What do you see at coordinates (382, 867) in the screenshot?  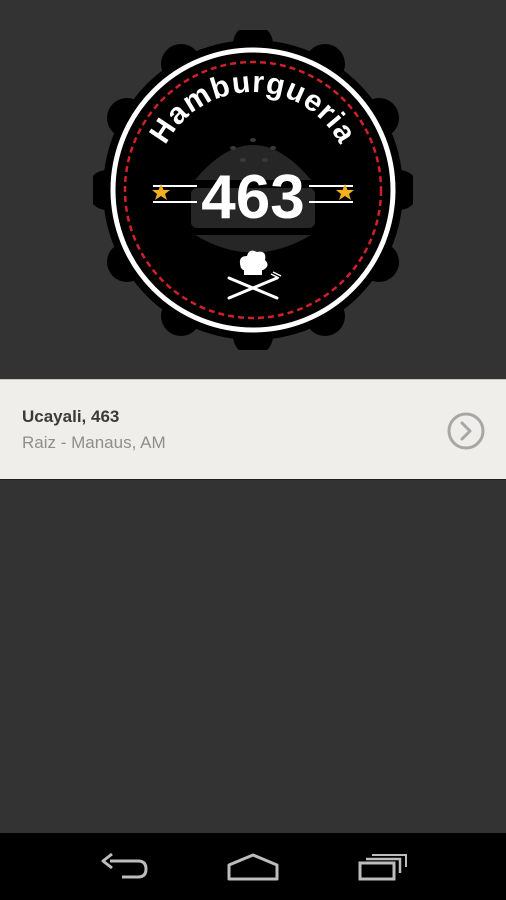 I see `recent-apps-icon` at bounding box center [382, 867].